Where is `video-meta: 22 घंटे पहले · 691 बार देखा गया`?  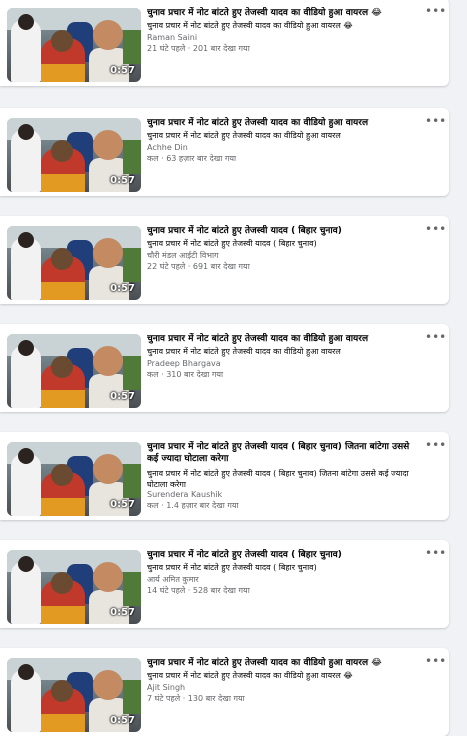
video-meta: 22 घंटे पहले · 691 बार देखा गया is located at coordinates (198, 266).